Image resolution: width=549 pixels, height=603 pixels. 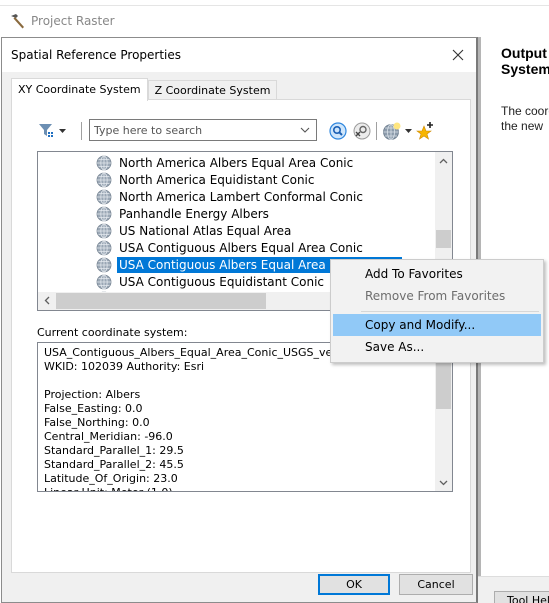 What do you see at coordinates (222, 281) in the screenshot?
I see `coordinate-system-label: USA Contiguous Equidistant Conic` at bounding box center [222, 281].